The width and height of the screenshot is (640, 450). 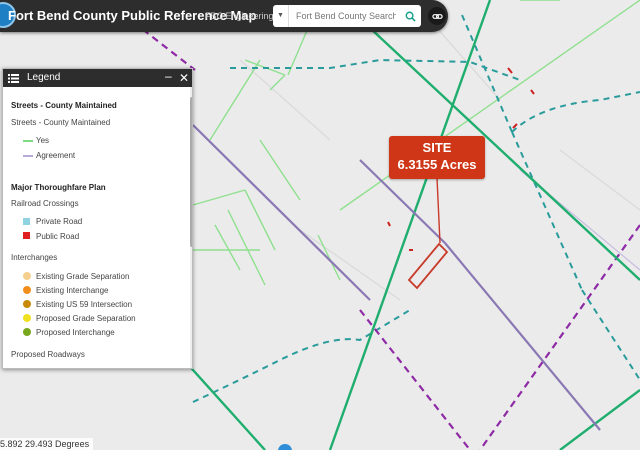 I want to click on legend-item-private-road: Private Road, so click(x=59, y=221).